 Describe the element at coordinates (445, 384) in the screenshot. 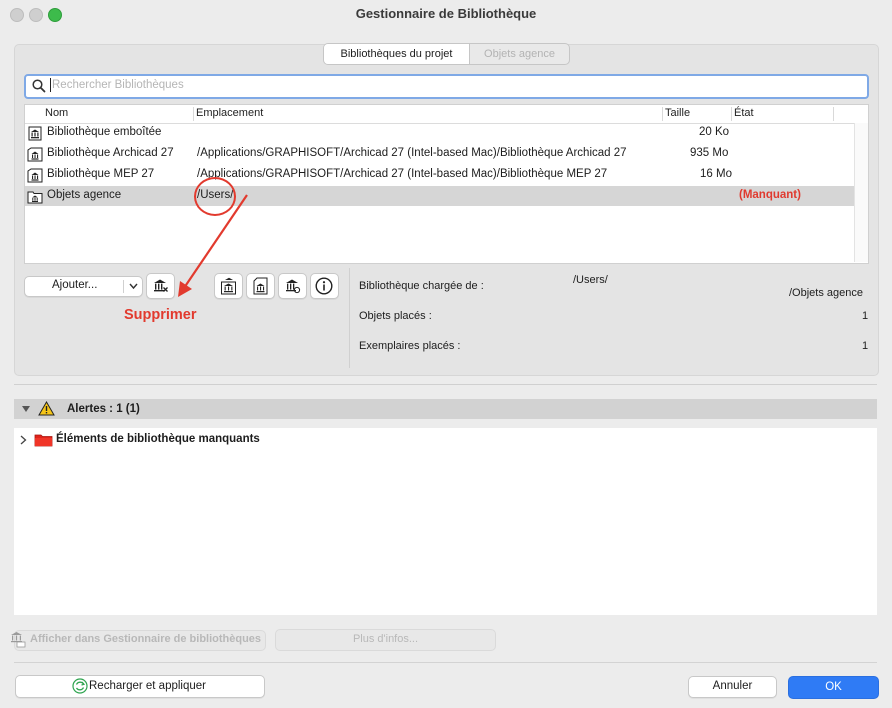

I see `section-separator` at that location.